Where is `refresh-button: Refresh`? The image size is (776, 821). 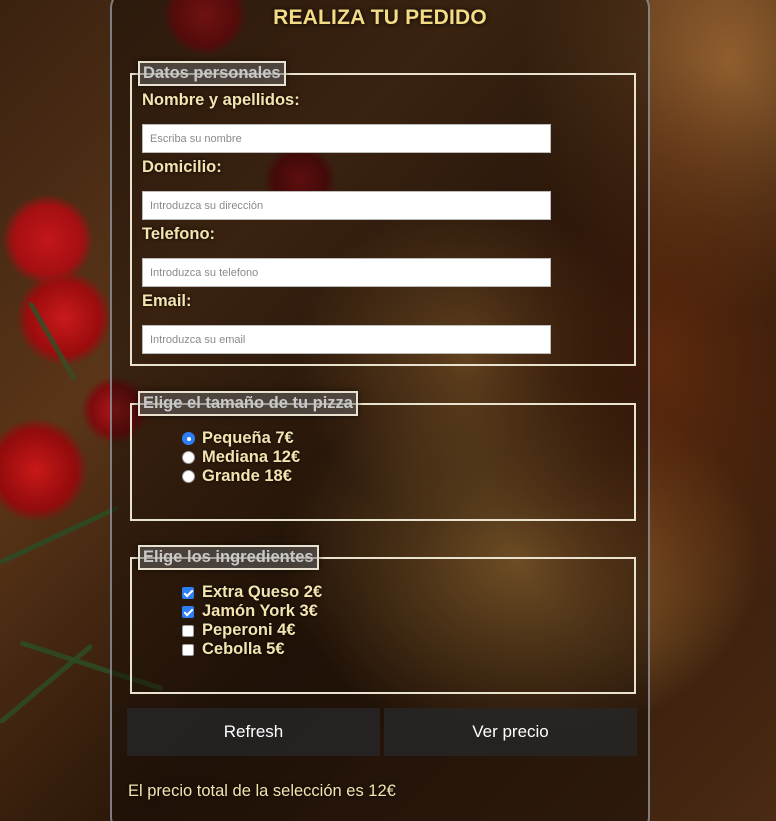 refresh-button: Refresh is located at coordinates (253, 732).